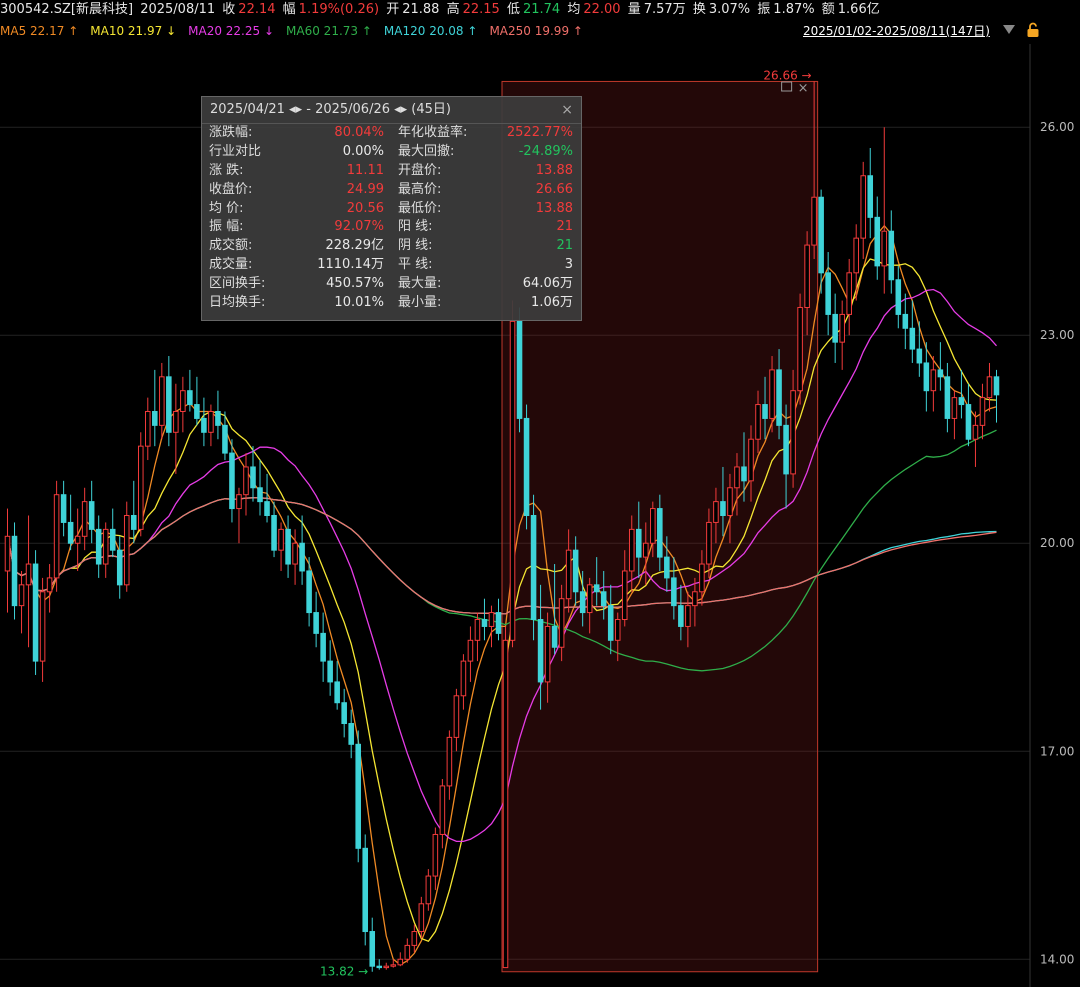  What do you see at coordinates (420, 284) in the screenshot?
I see `stats-label: 最大量:` at bounding box center [420, 284].